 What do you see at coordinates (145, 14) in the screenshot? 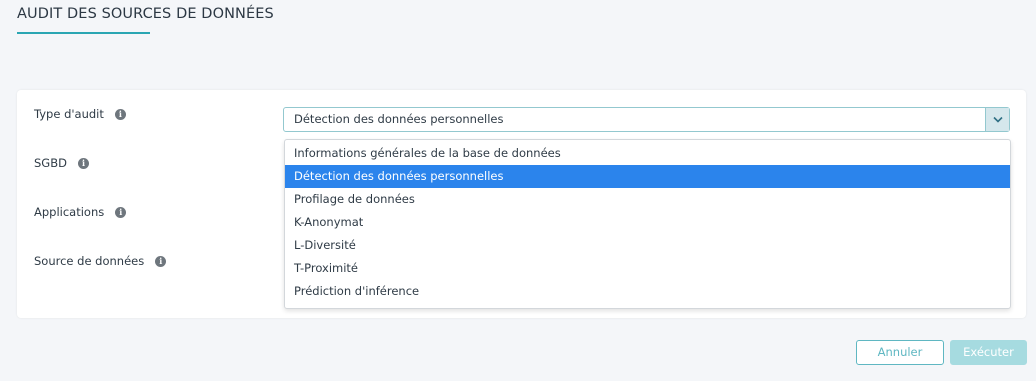
I see `page-title: AUDIT DES SOURCES DE DONNÉES` at bounding box center [145, 14].